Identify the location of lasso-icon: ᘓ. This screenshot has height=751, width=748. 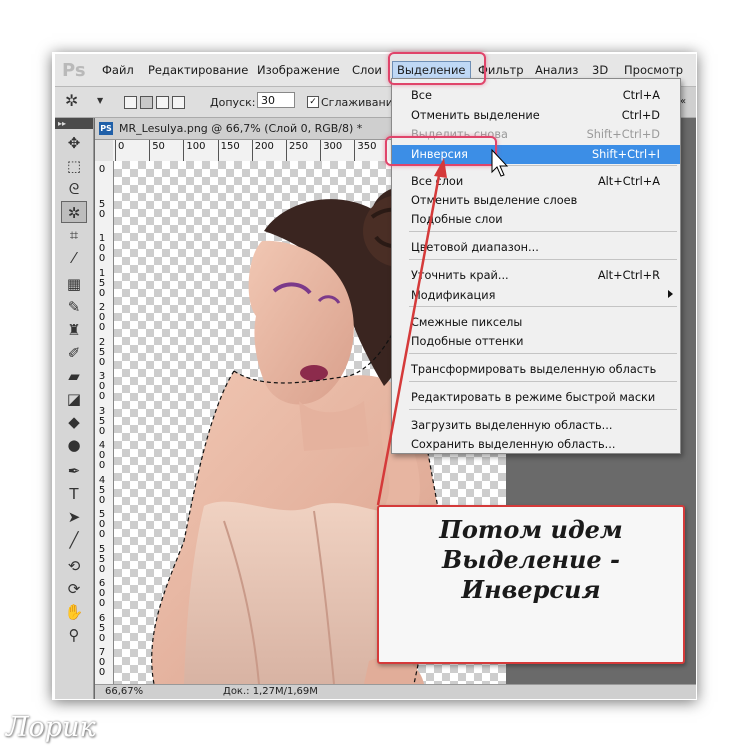
(74, 189).